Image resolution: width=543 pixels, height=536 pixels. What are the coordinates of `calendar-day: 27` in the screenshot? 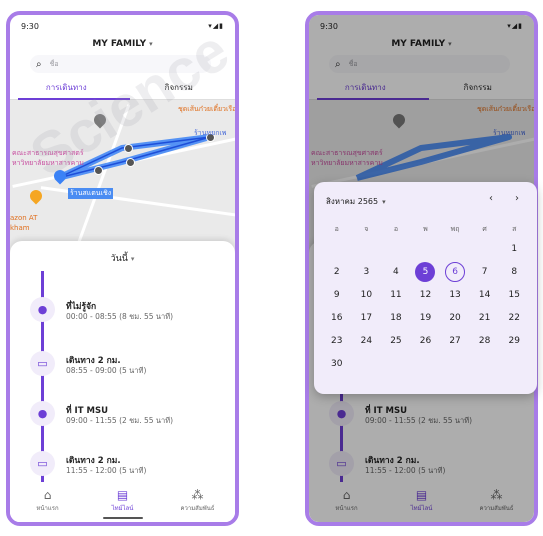 It's located at (455, 341).